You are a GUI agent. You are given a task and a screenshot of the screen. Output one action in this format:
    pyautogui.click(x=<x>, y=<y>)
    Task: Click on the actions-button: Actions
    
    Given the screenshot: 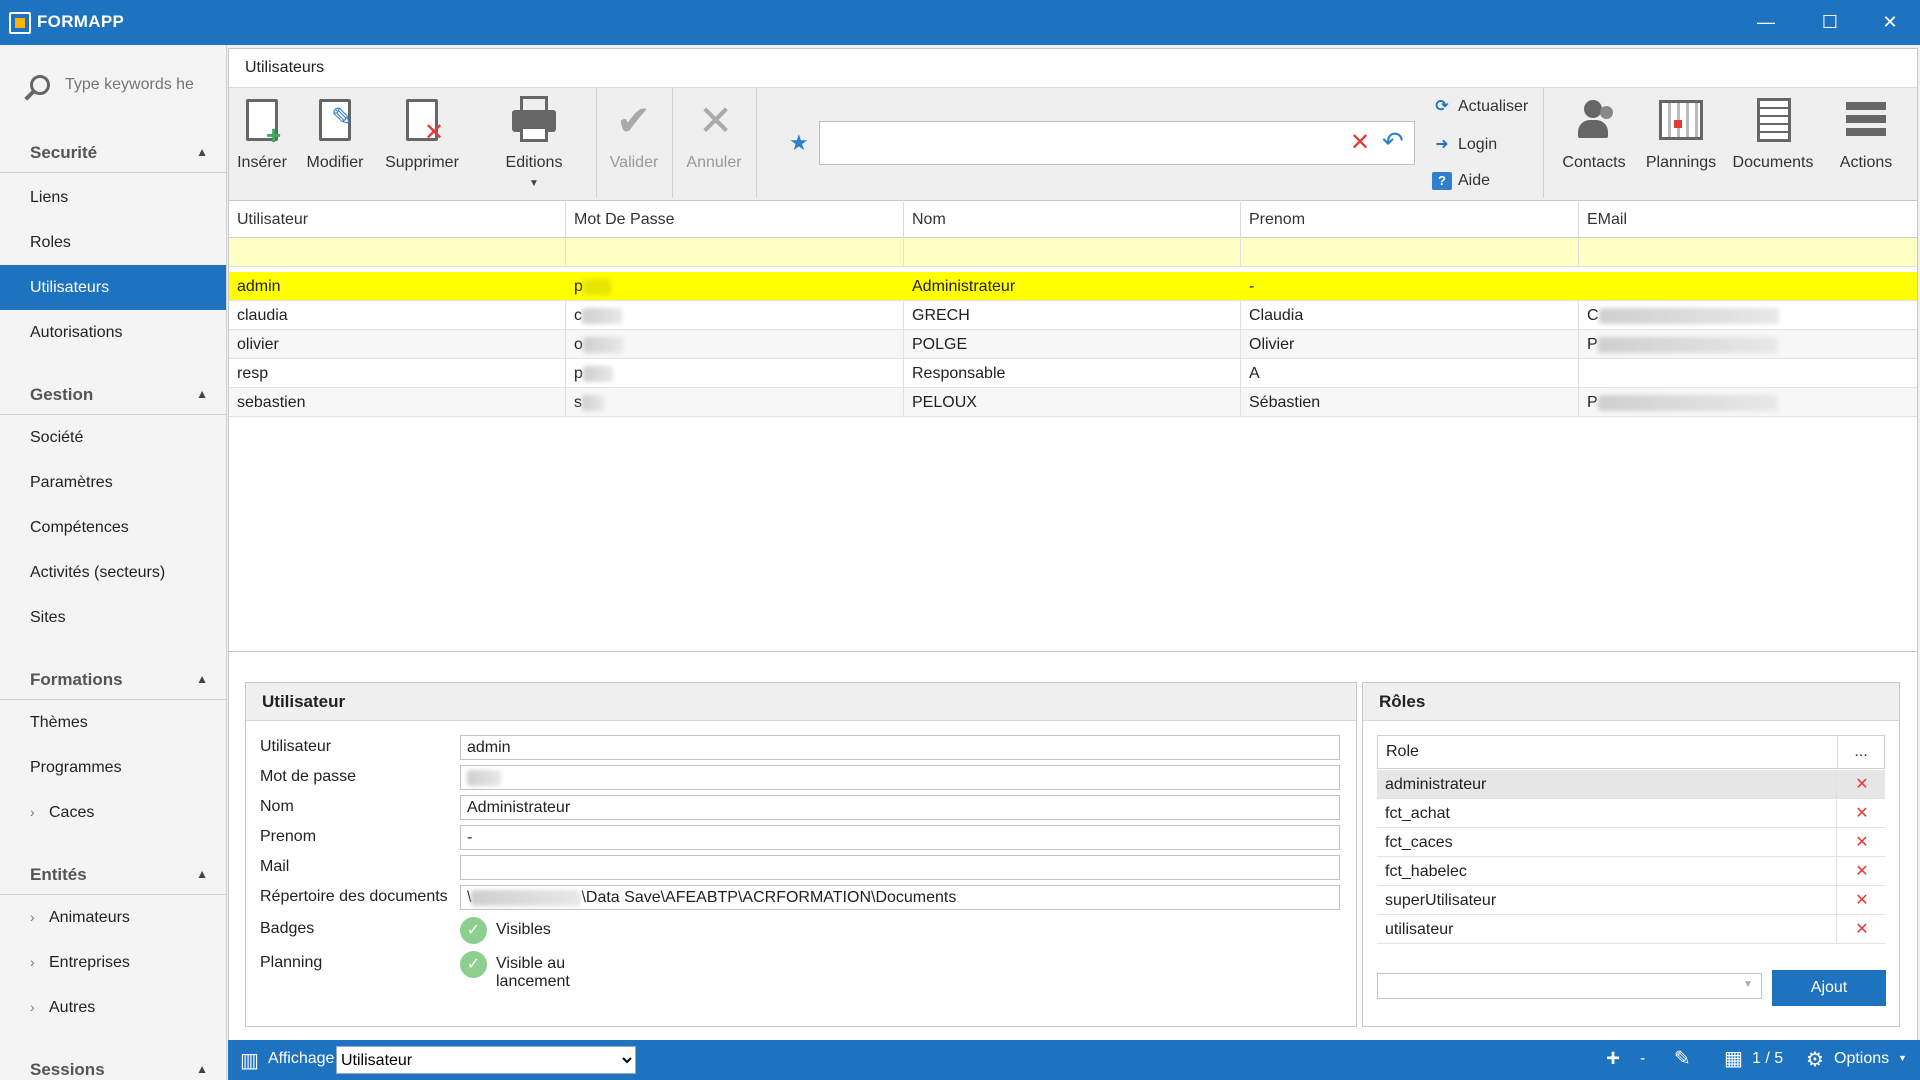 What is the action you would take?
    pyautogui.click(x=1866, y=145)
    